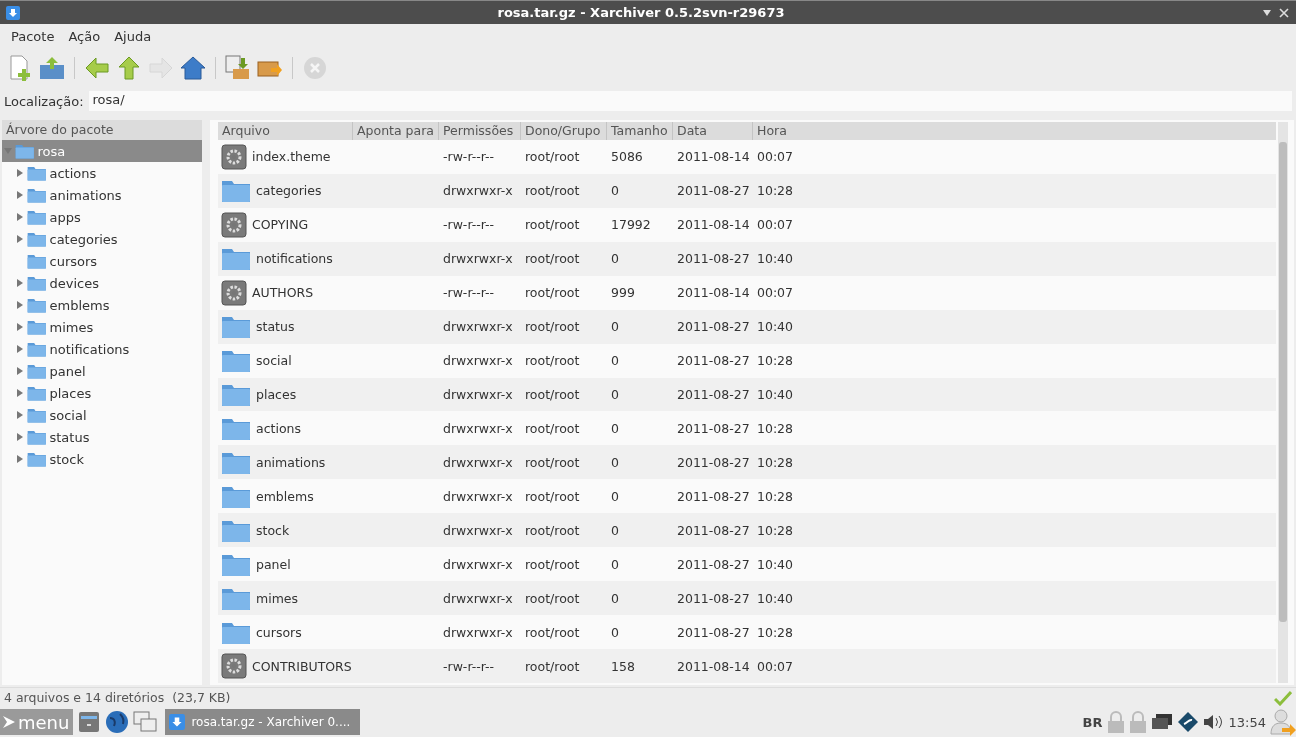 Image resolution: width=1296 pixels, height=737 pixels. I want to click on dropdown-caret-icon, so click(1267, 12).